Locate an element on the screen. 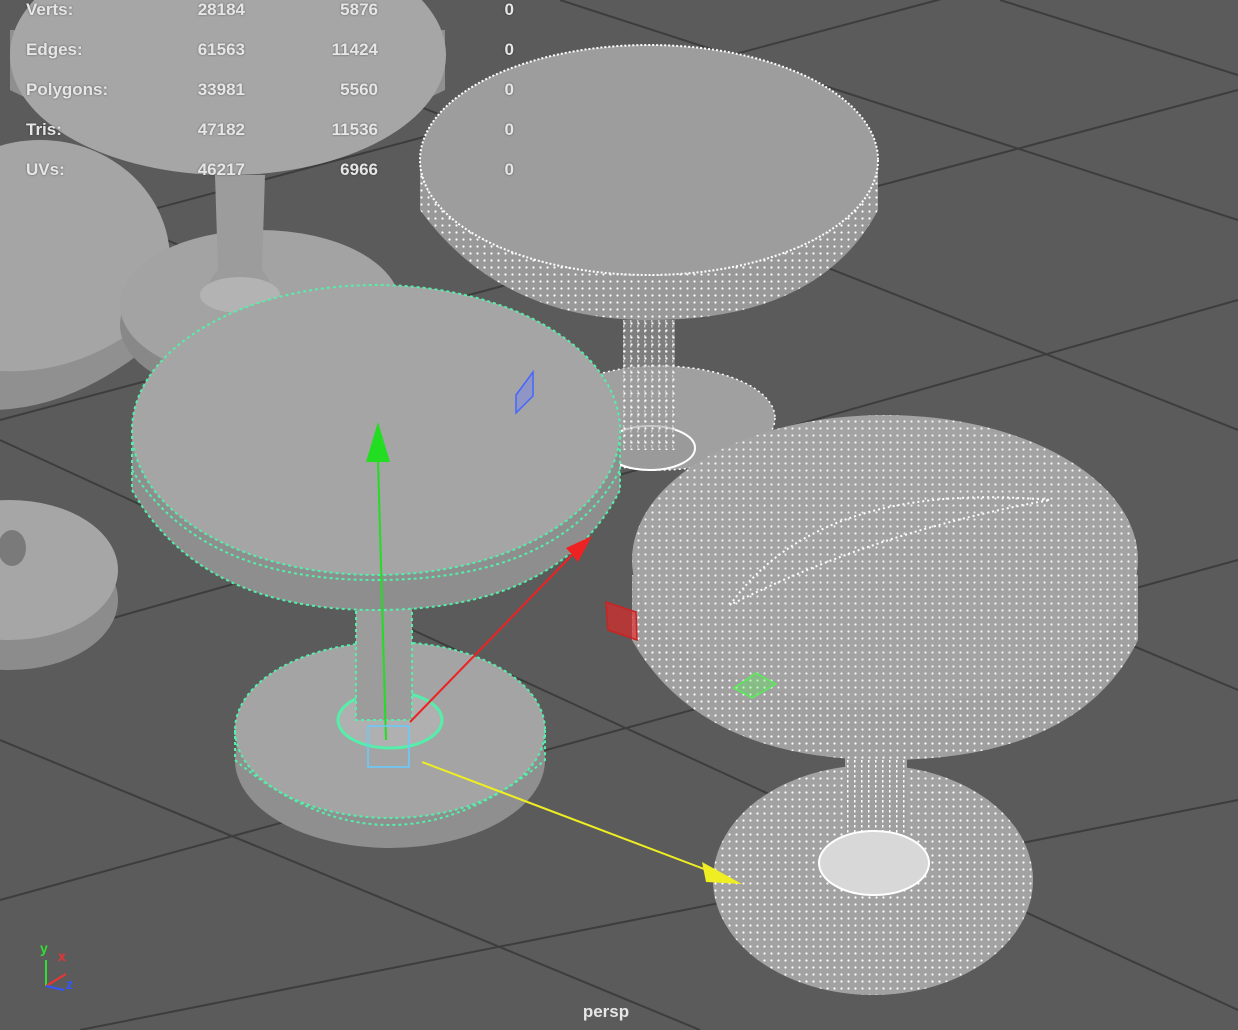 This screenshot has width=1238, height=1030. hud-row-value: 11536 is located at coordinates (354, 129).